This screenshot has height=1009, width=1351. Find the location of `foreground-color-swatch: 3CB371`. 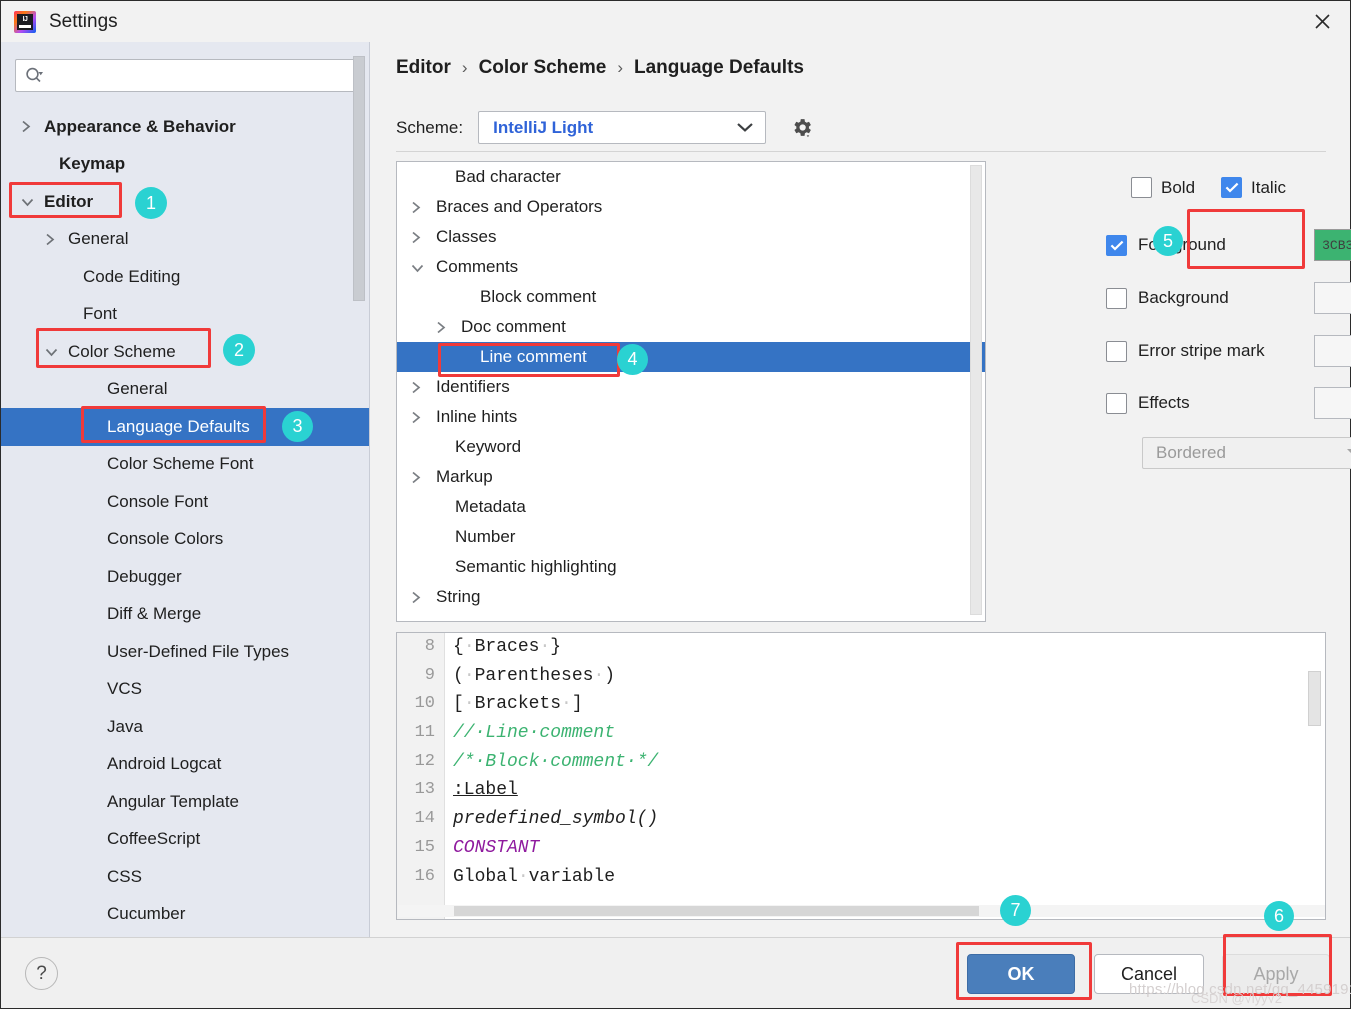

foreground-color-swatch: 3CB371 is located at coordinates (1332, 245).